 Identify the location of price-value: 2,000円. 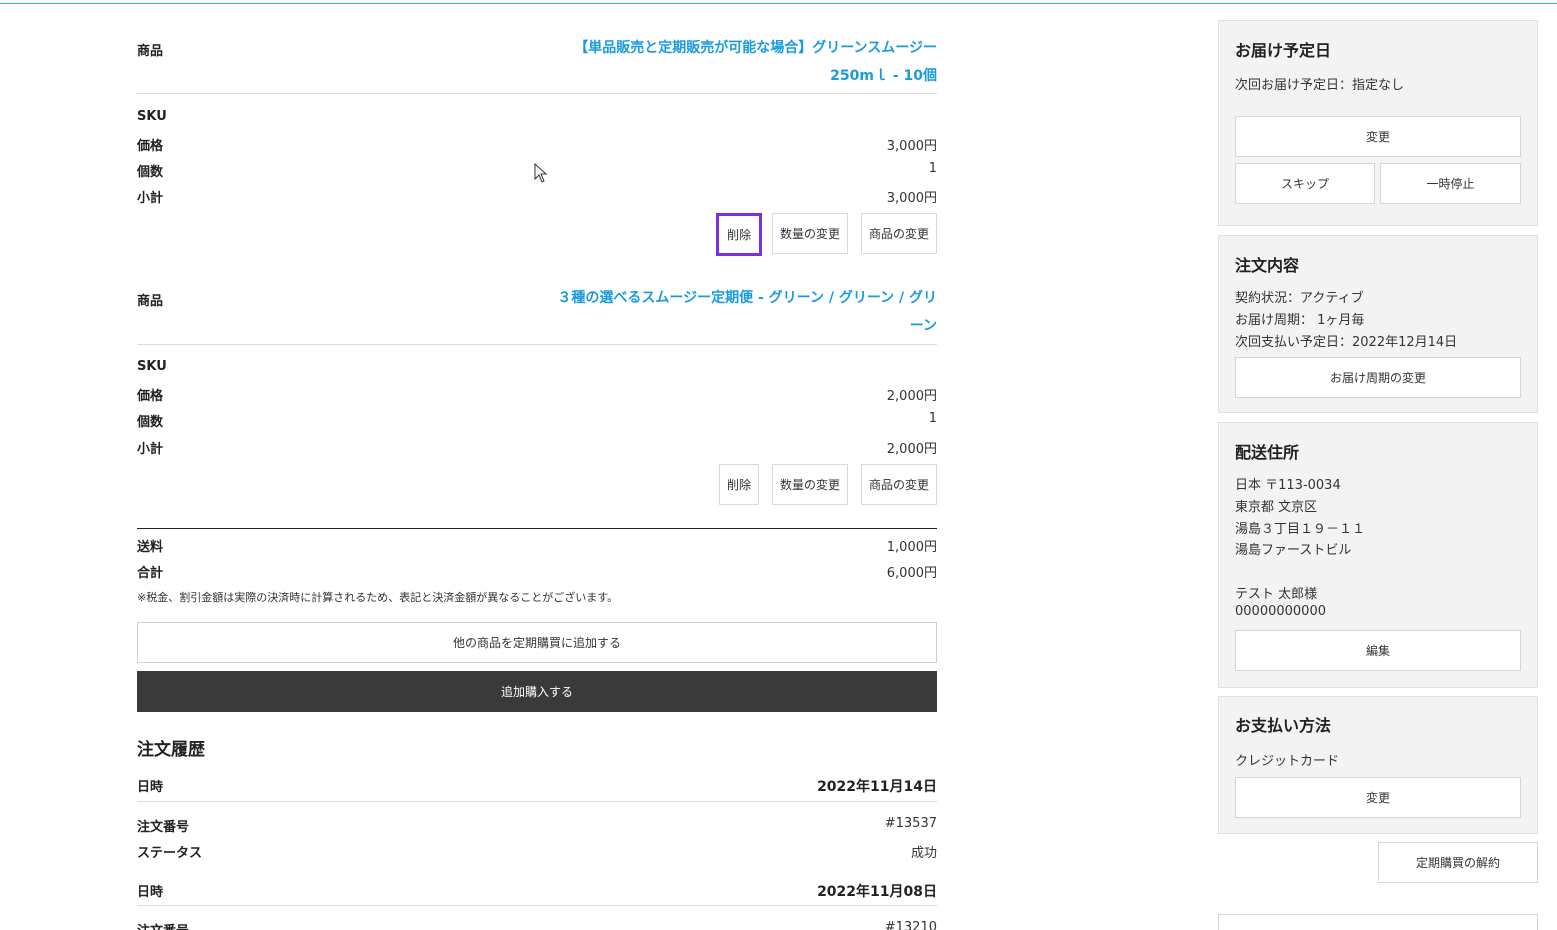
(911, 396).